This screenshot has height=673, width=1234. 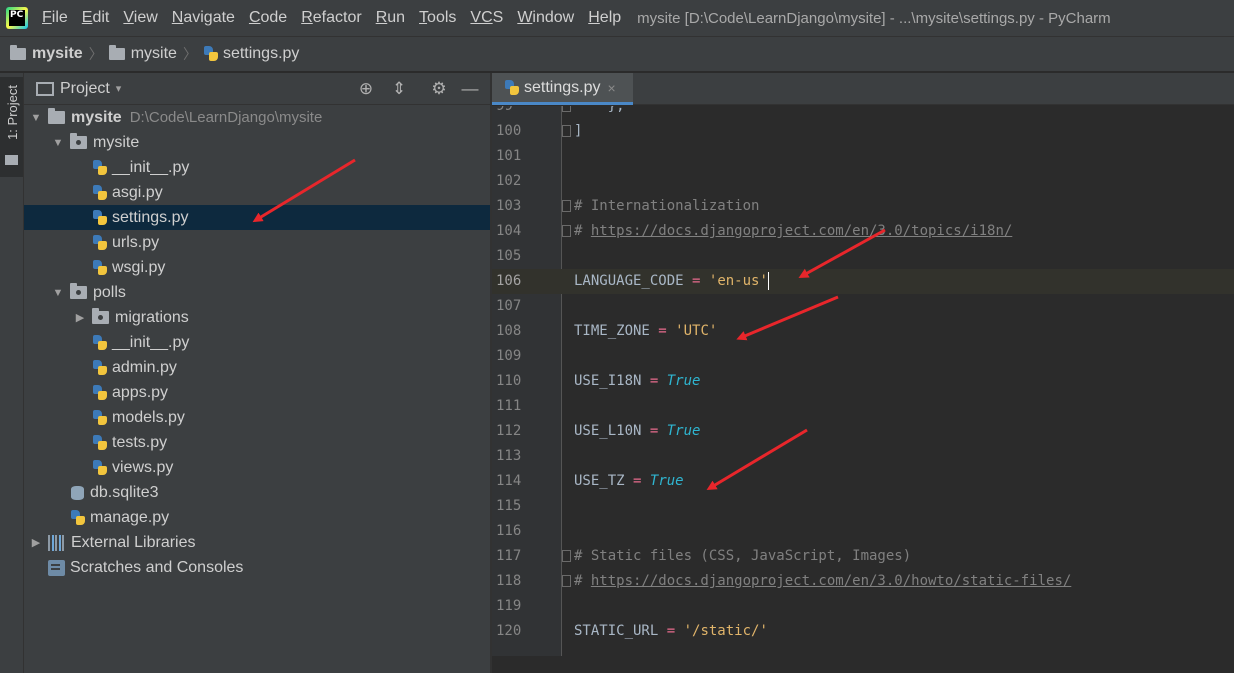 I want to click on chevron-down-icon: ▾, so click(x=119, y=88).